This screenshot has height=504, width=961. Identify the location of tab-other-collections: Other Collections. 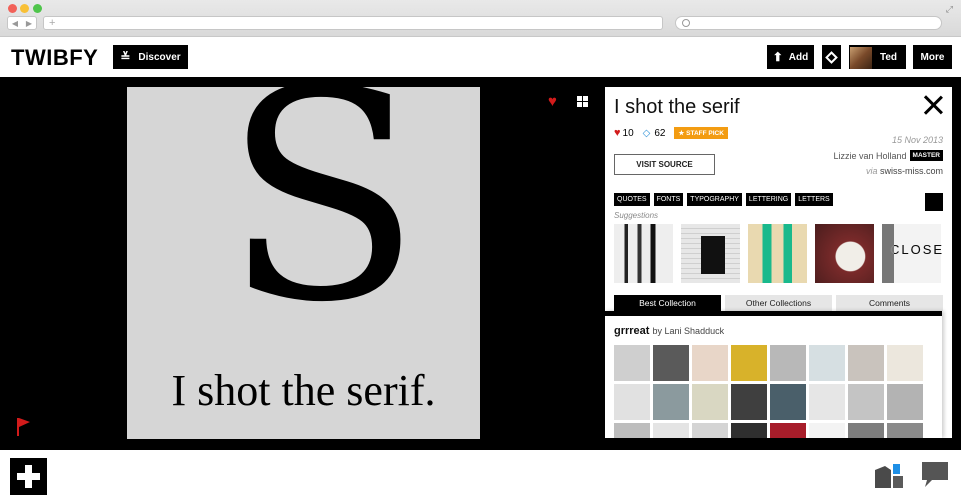
(778, 303).